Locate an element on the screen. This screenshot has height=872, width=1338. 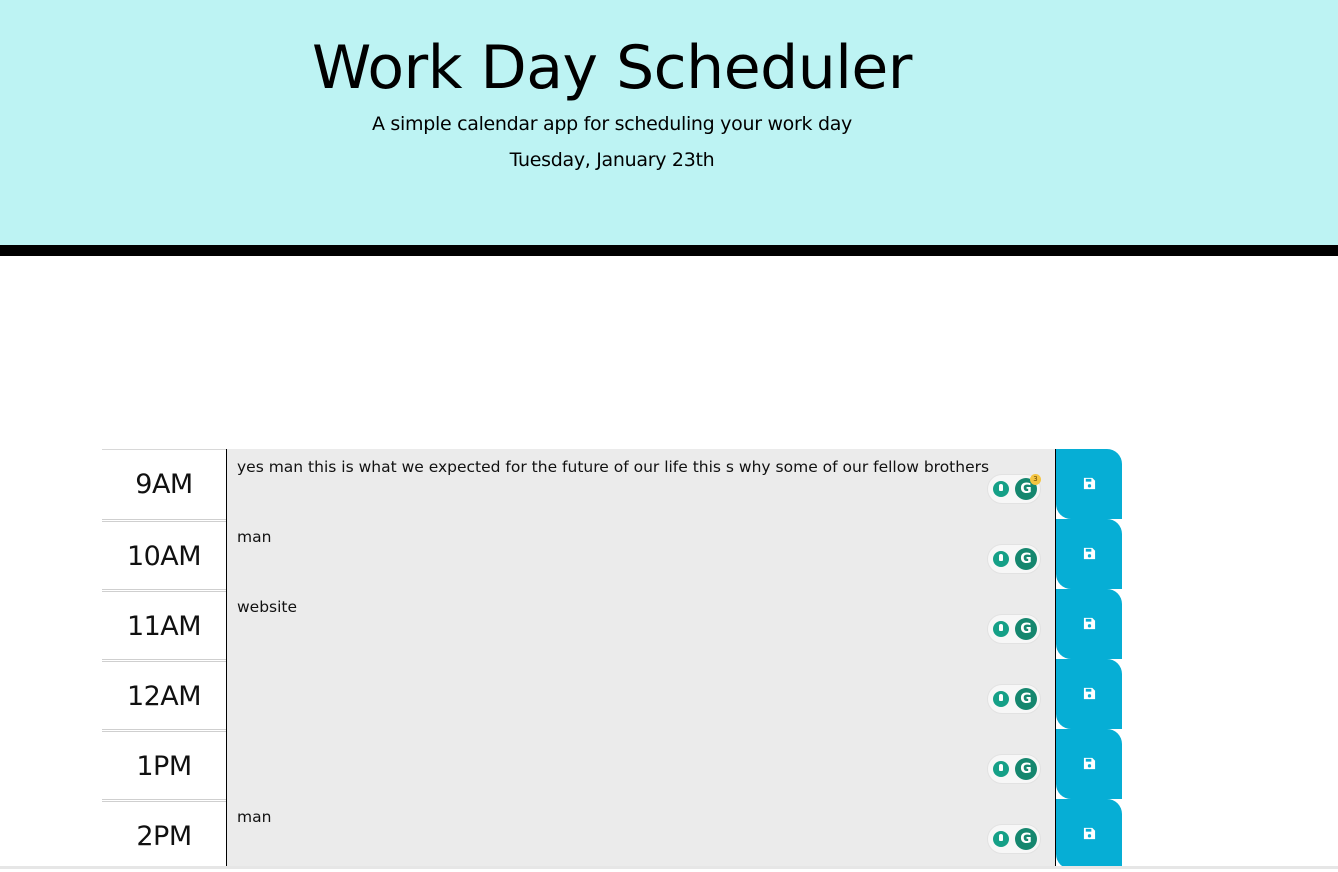
description-text: website is located at coordinates (267, 607).